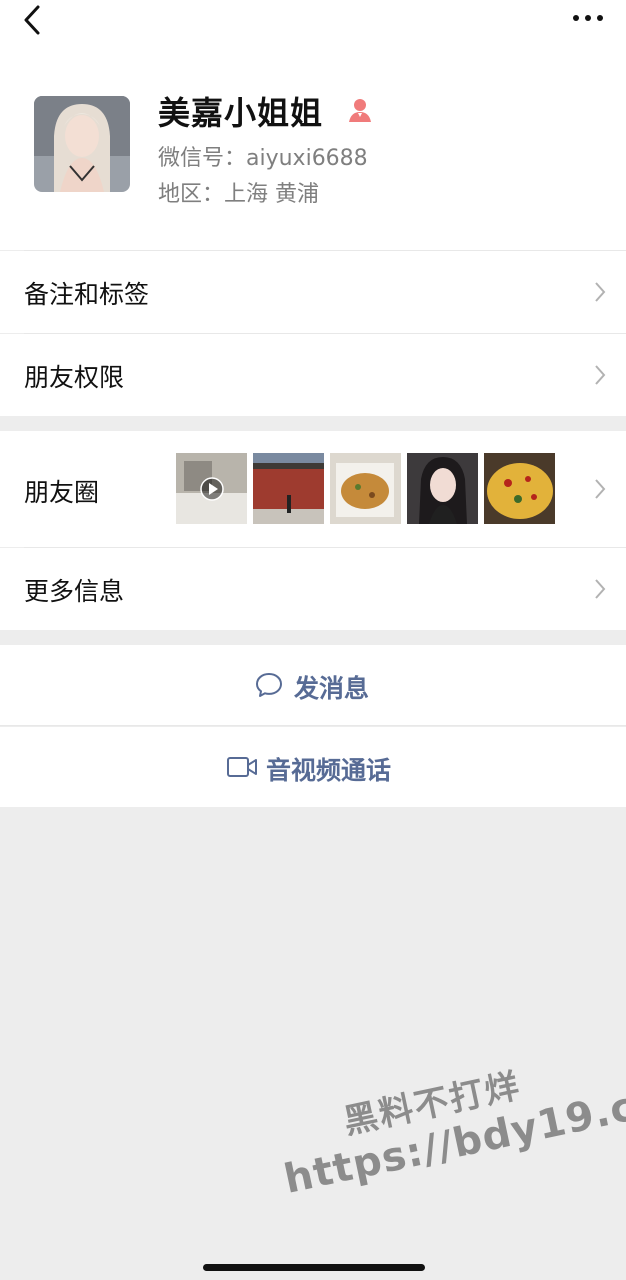 The height and width of the screenshot is (1280, 626). Describe the element at coordinates (588, 18) in the screenshot. I see `more-options-icon` at that location.